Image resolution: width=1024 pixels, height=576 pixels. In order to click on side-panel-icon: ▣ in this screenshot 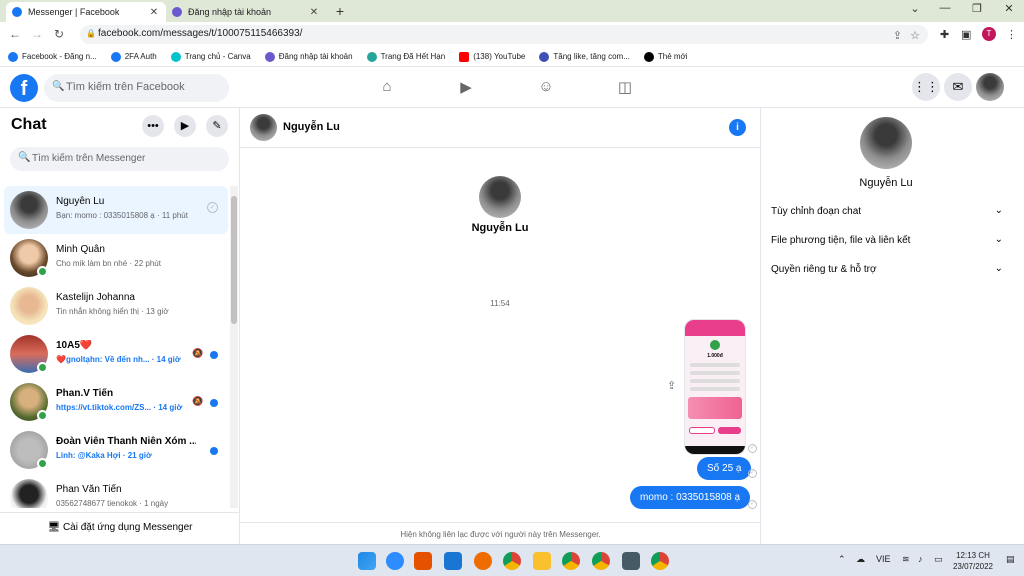, I will do `click(966, 34)`.